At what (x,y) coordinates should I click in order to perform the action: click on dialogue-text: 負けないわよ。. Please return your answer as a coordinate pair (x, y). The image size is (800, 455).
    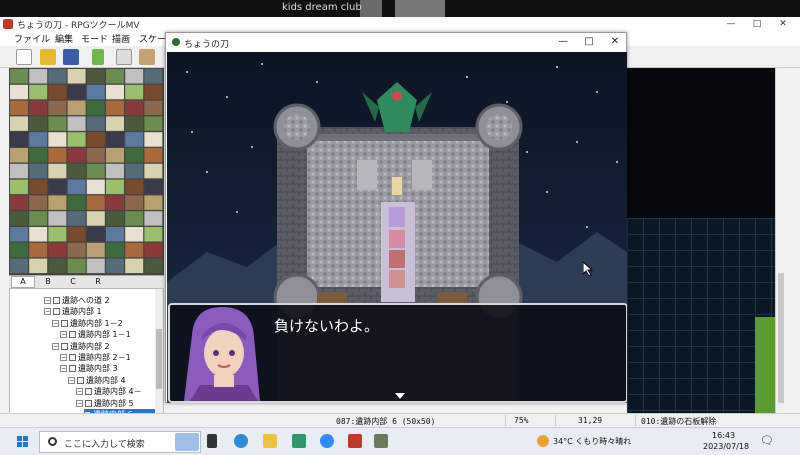
    Looking at the image, I should click on (327, 326).